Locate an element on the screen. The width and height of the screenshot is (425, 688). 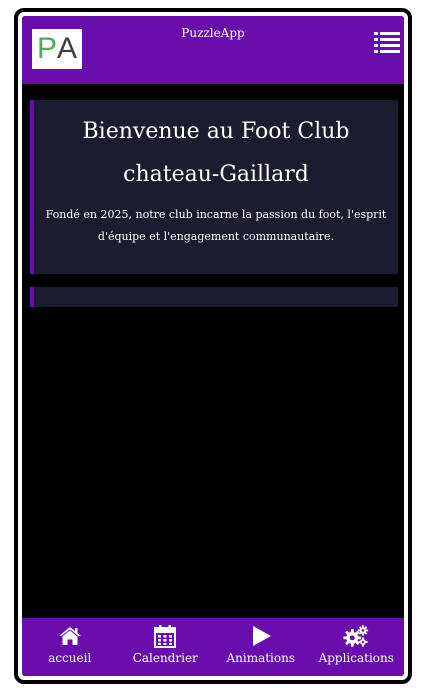
nav-item-applications: Applications is located at coordinates (357, 647).